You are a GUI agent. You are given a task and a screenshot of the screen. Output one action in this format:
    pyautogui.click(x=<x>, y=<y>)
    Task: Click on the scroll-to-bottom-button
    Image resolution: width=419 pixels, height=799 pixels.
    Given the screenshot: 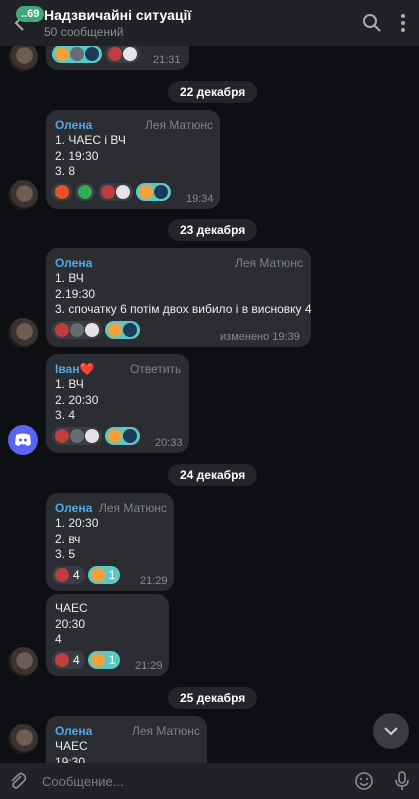 What is the action you would take?
    pyautogui.click(x=391, y=731)
    